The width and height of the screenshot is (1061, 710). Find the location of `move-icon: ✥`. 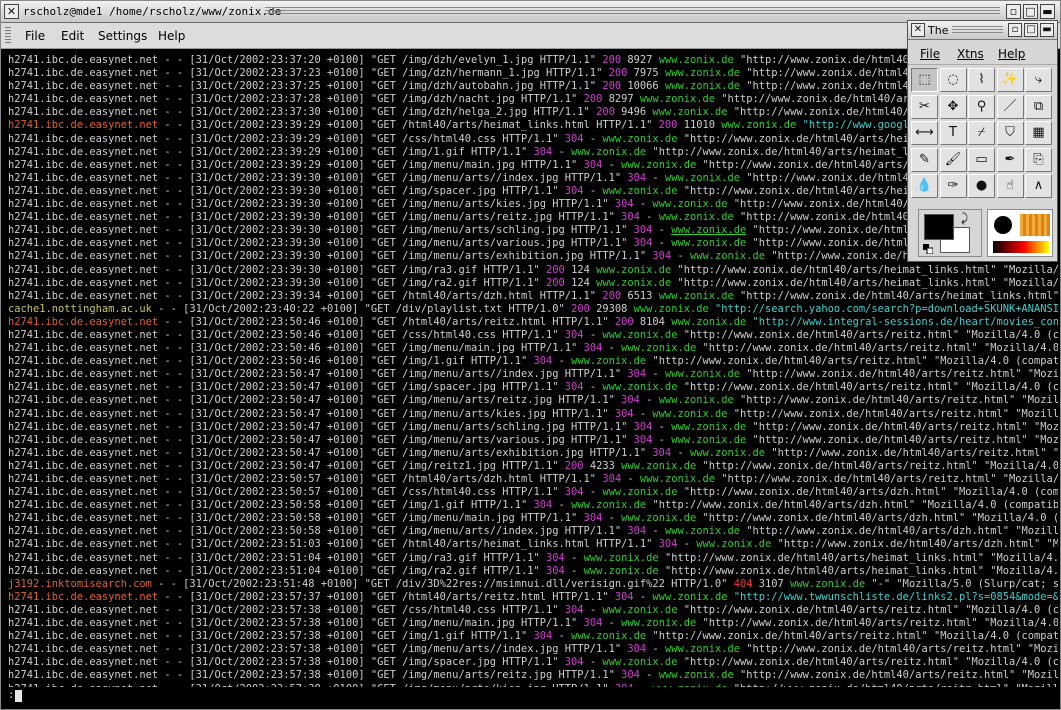

move-icon: ✥ is located at coordinates (953, 106).